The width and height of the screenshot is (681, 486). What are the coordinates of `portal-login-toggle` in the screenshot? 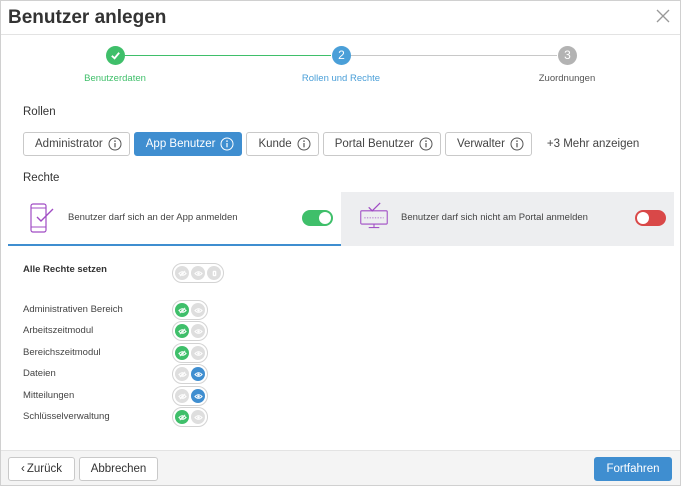 It's located at (650, 218).